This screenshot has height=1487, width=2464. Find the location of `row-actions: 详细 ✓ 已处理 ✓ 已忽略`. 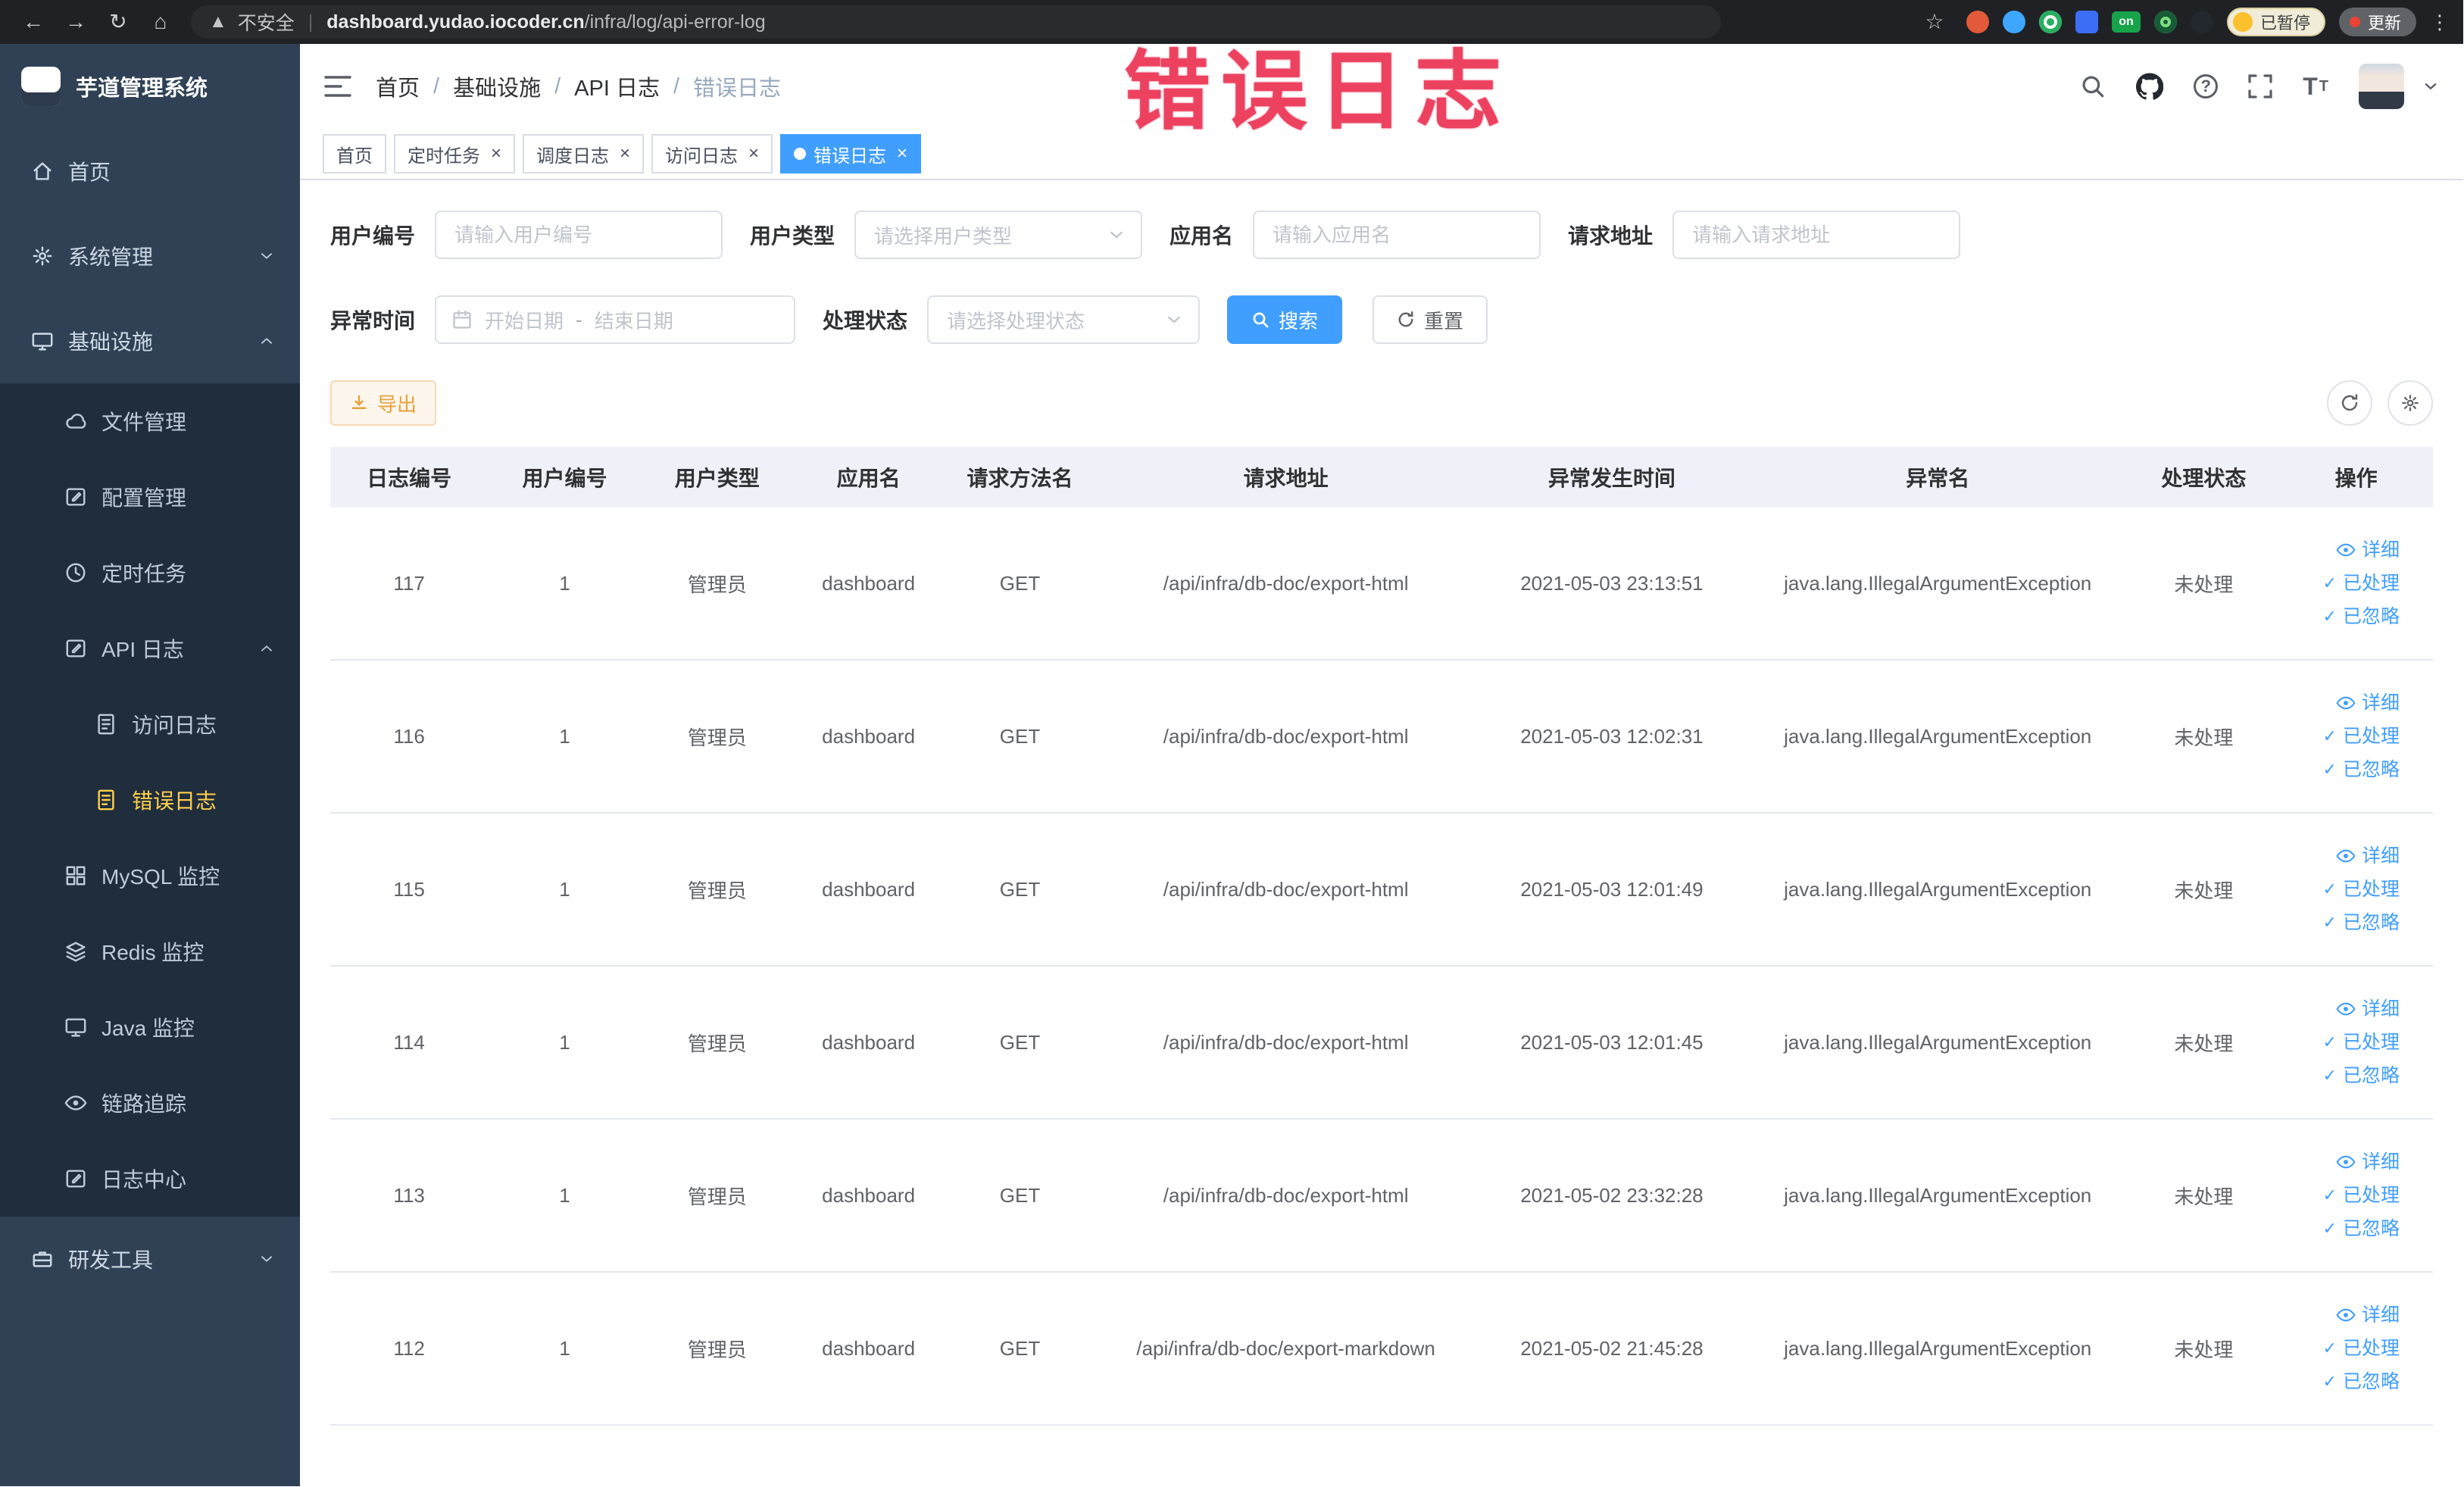

row-actions: 详细 ✓ 已处理 ✓ 已忽略 is located at coordinates (2356, 1349).